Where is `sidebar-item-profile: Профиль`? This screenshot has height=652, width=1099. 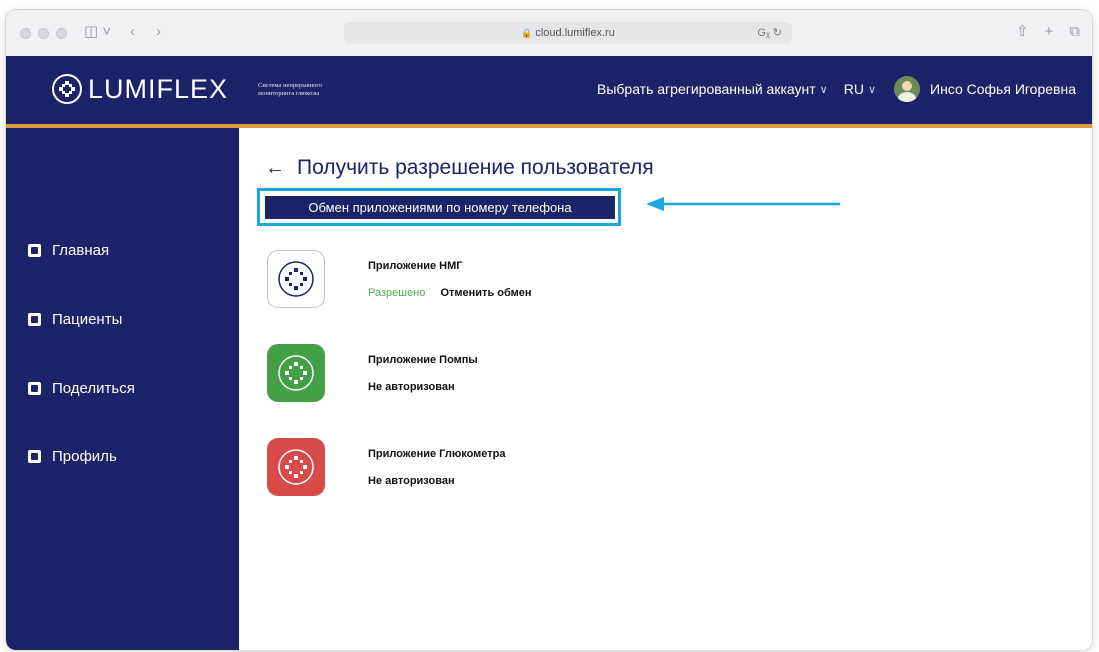 sidebar-item-profile: Профиль is located at coordinates (72, 456).